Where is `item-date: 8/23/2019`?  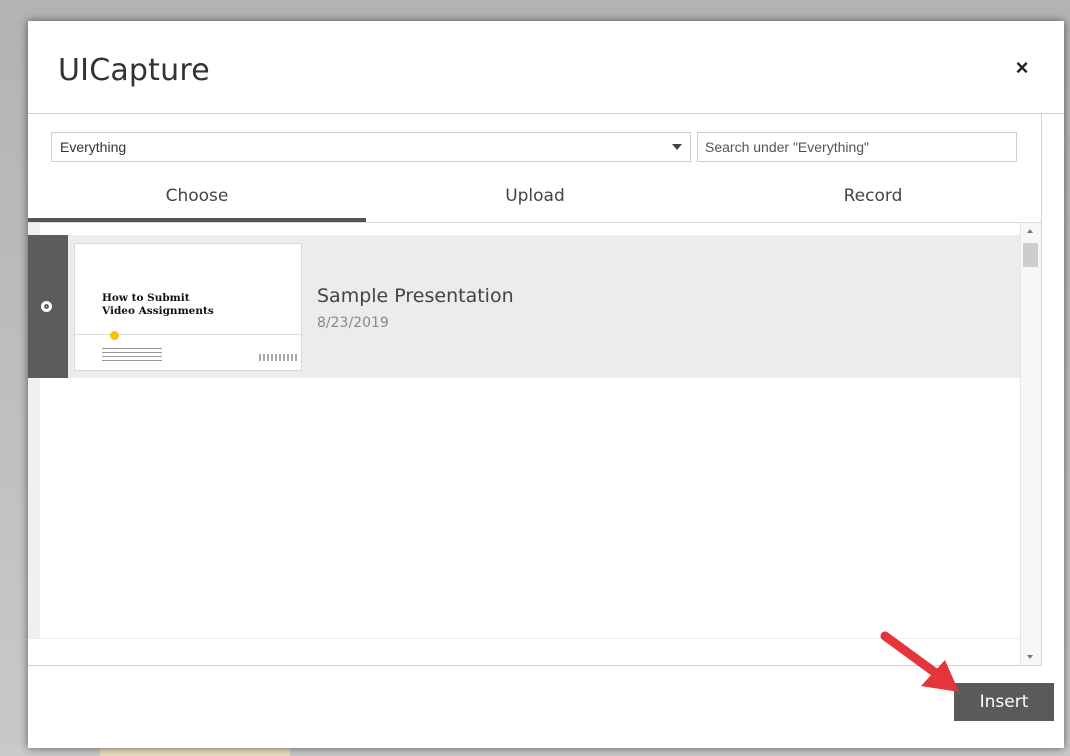 item-date: 8/23/2019 is located at coordinates (353, 323).